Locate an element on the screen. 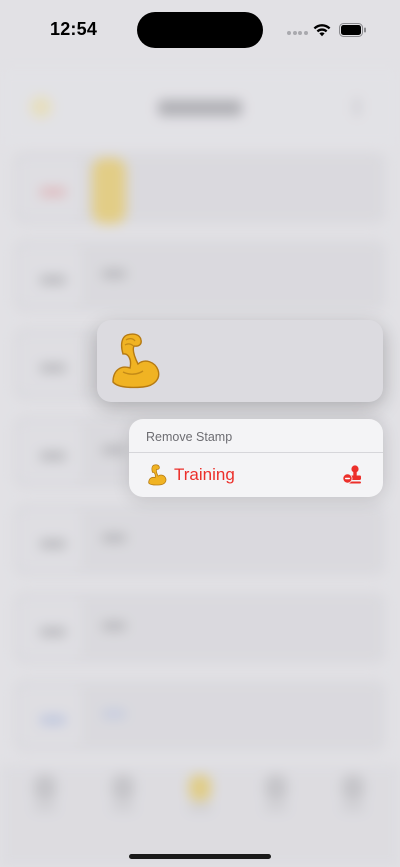 The width and height of the screenshot is (400, 867). status-bar: 12:54 is located at coordinates (200, 29).